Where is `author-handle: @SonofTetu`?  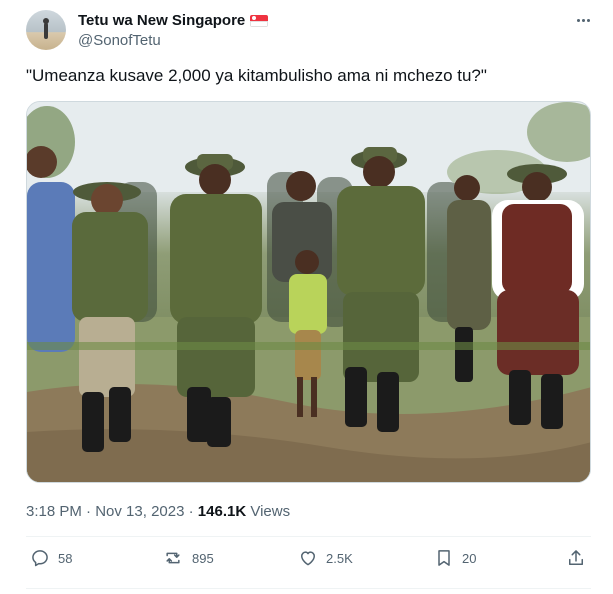
author-handle: @SonofTetu is located at coordinates (119, 40).